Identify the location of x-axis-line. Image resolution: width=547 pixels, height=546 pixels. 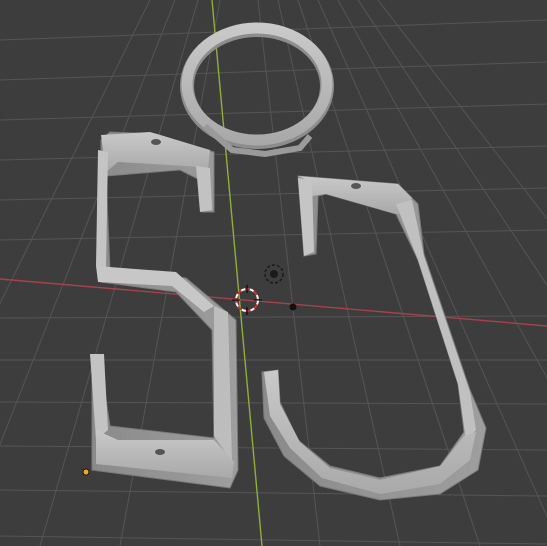
(273, 302).